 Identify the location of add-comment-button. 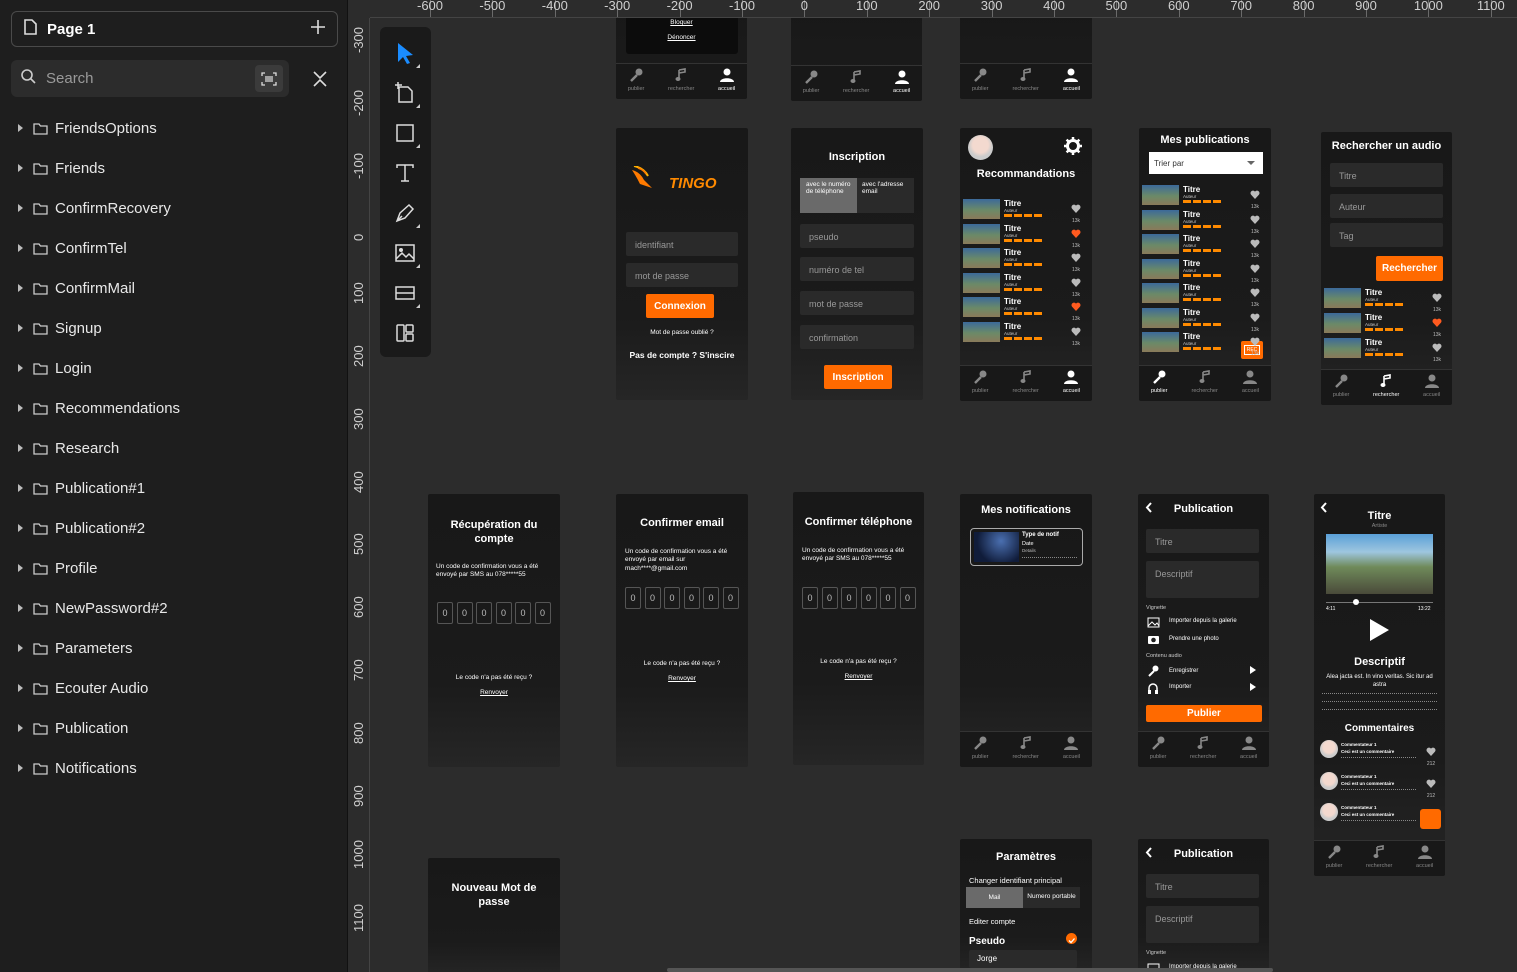
(1430, 819).